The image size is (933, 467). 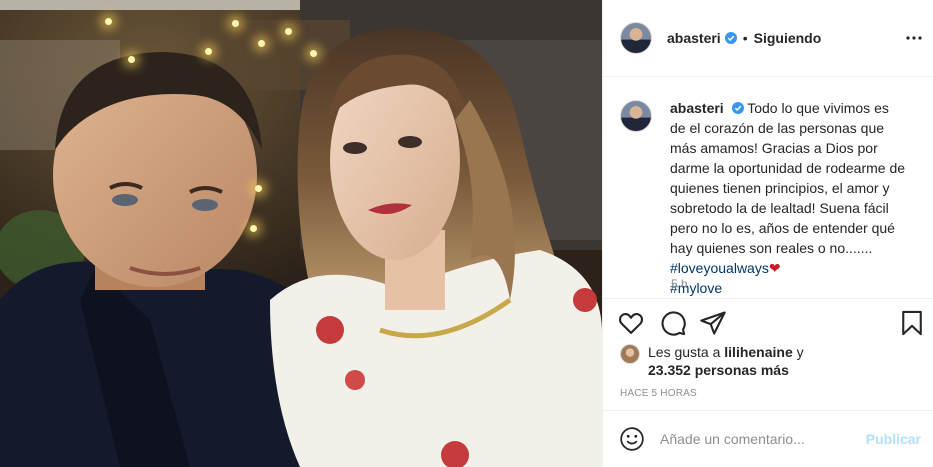 What do you see at coordinates (788, 38) in the screenshot?
I see `following-button: Siguiendo` at bounding box center [788, 38].